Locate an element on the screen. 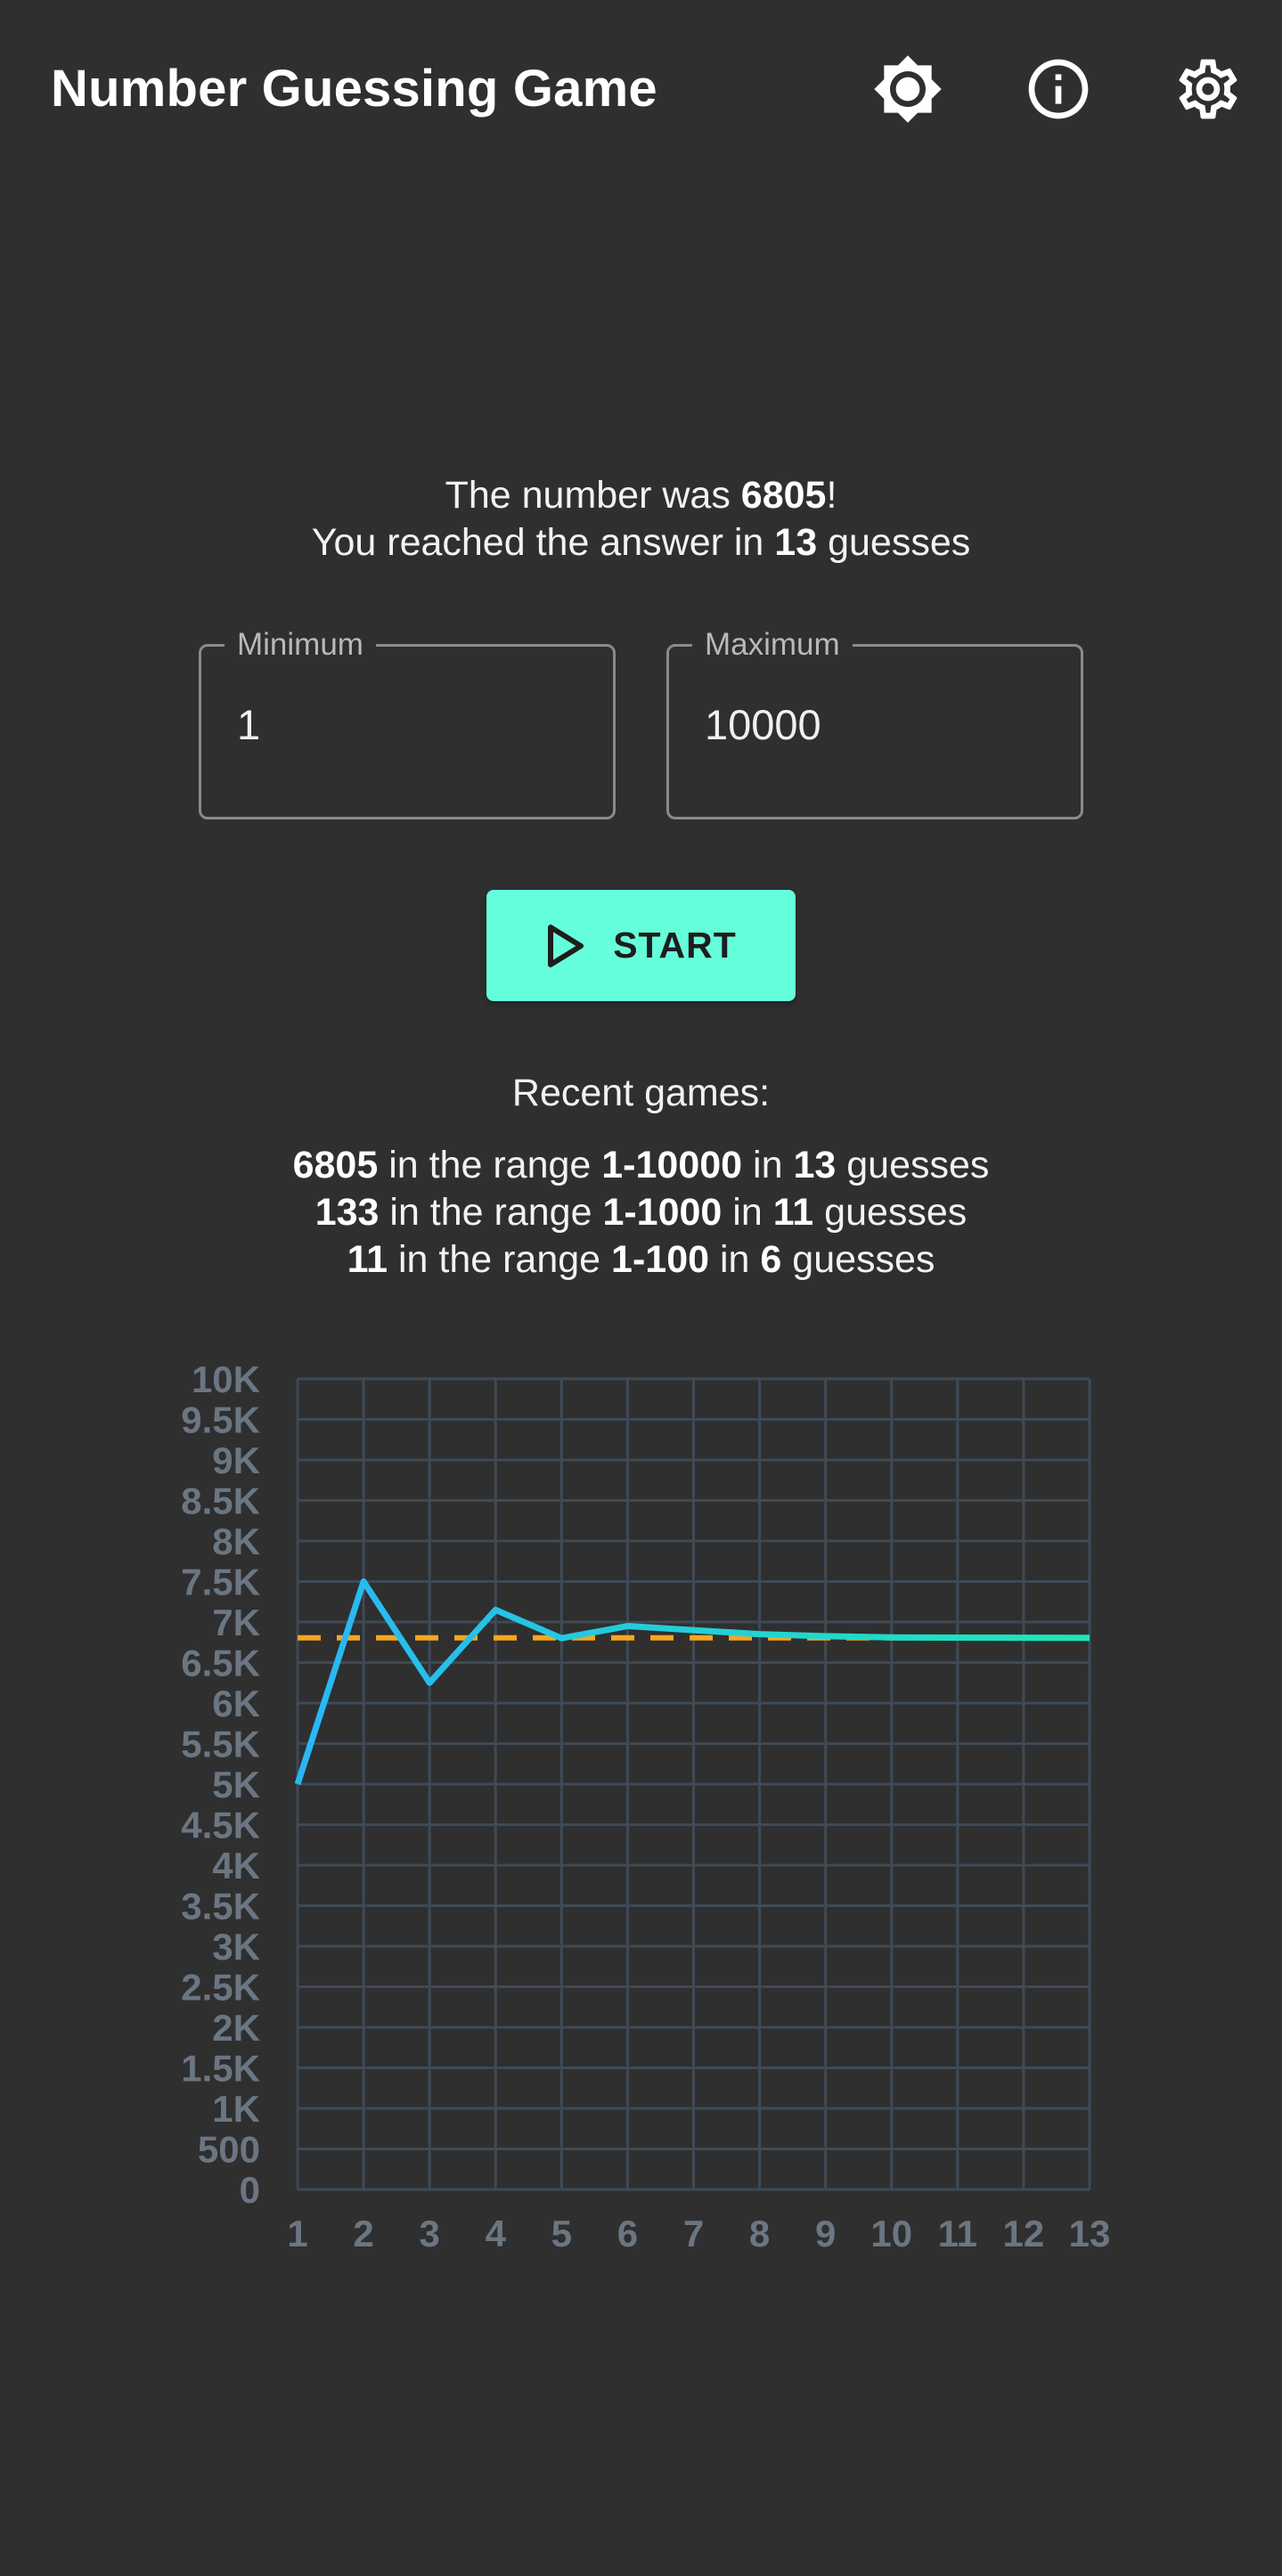 The width and height of the screenshot is (1282, 2576). app-bar: Number Guessing Game is located at coordinates (641, 89).